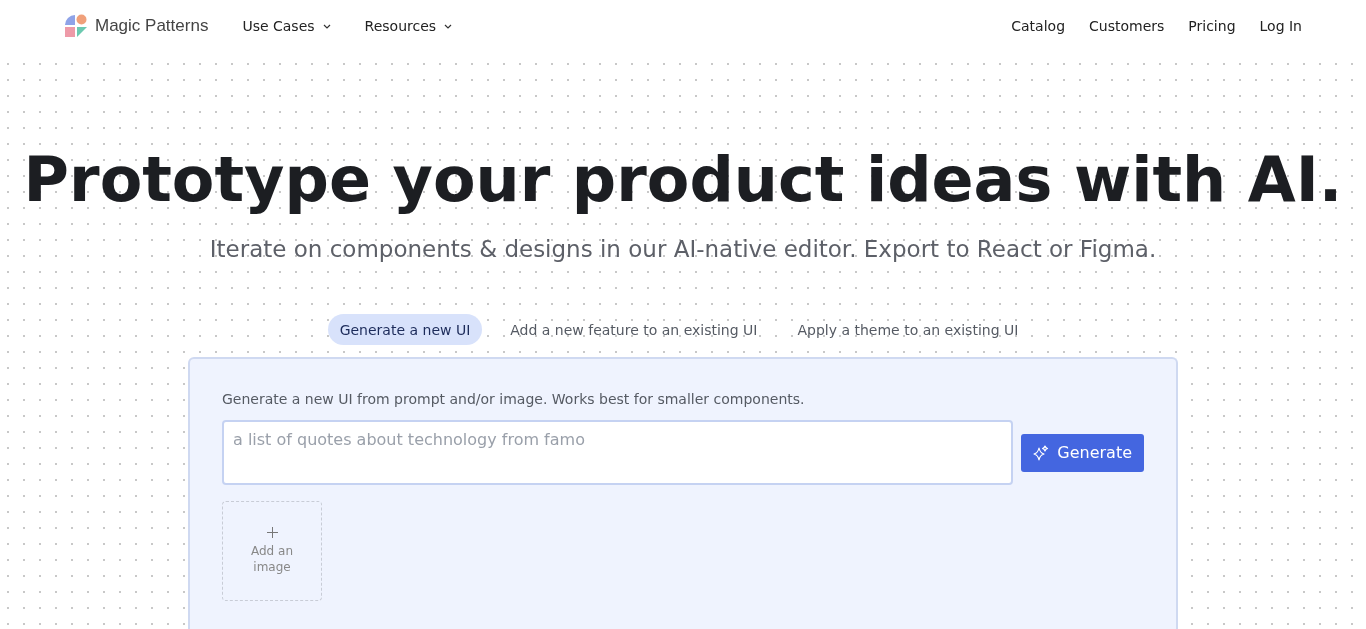 This screenshot has height=629, width=1366. I want to click on nav-link: Pricing, so click(1212, 26).